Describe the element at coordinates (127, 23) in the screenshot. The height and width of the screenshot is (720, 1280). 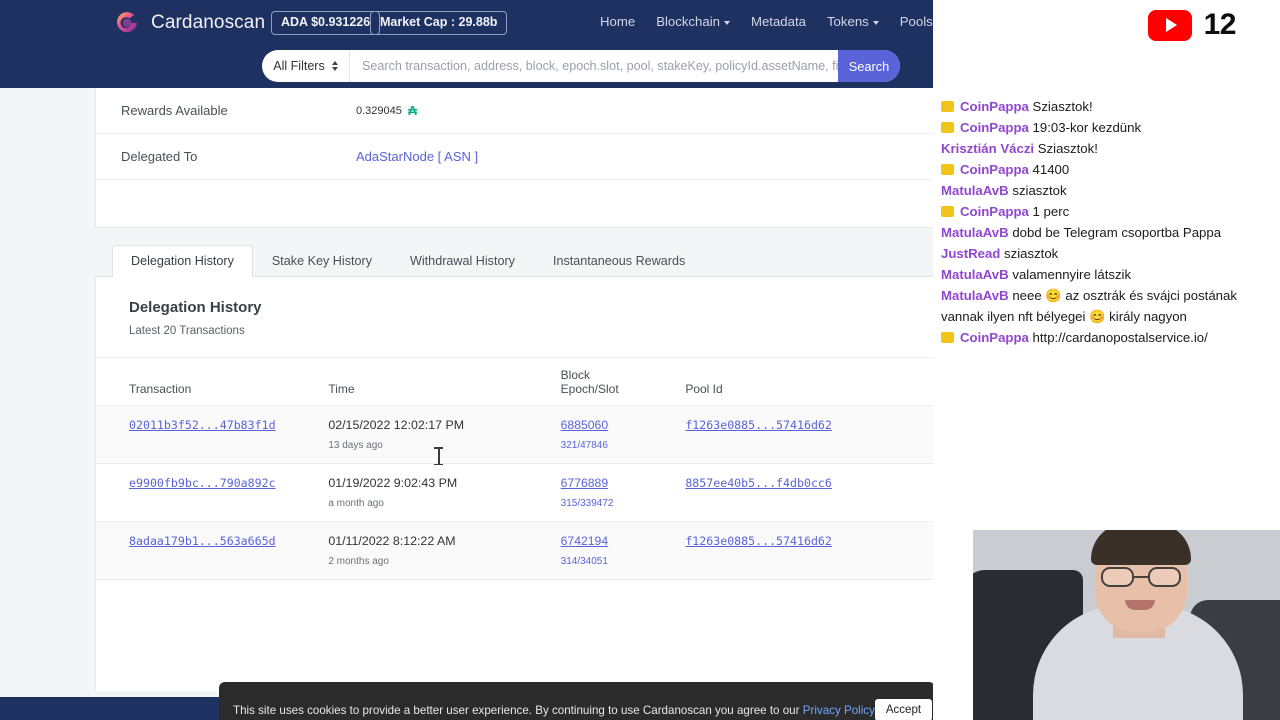
I see `cardanoscan-logo-icon` at that location.